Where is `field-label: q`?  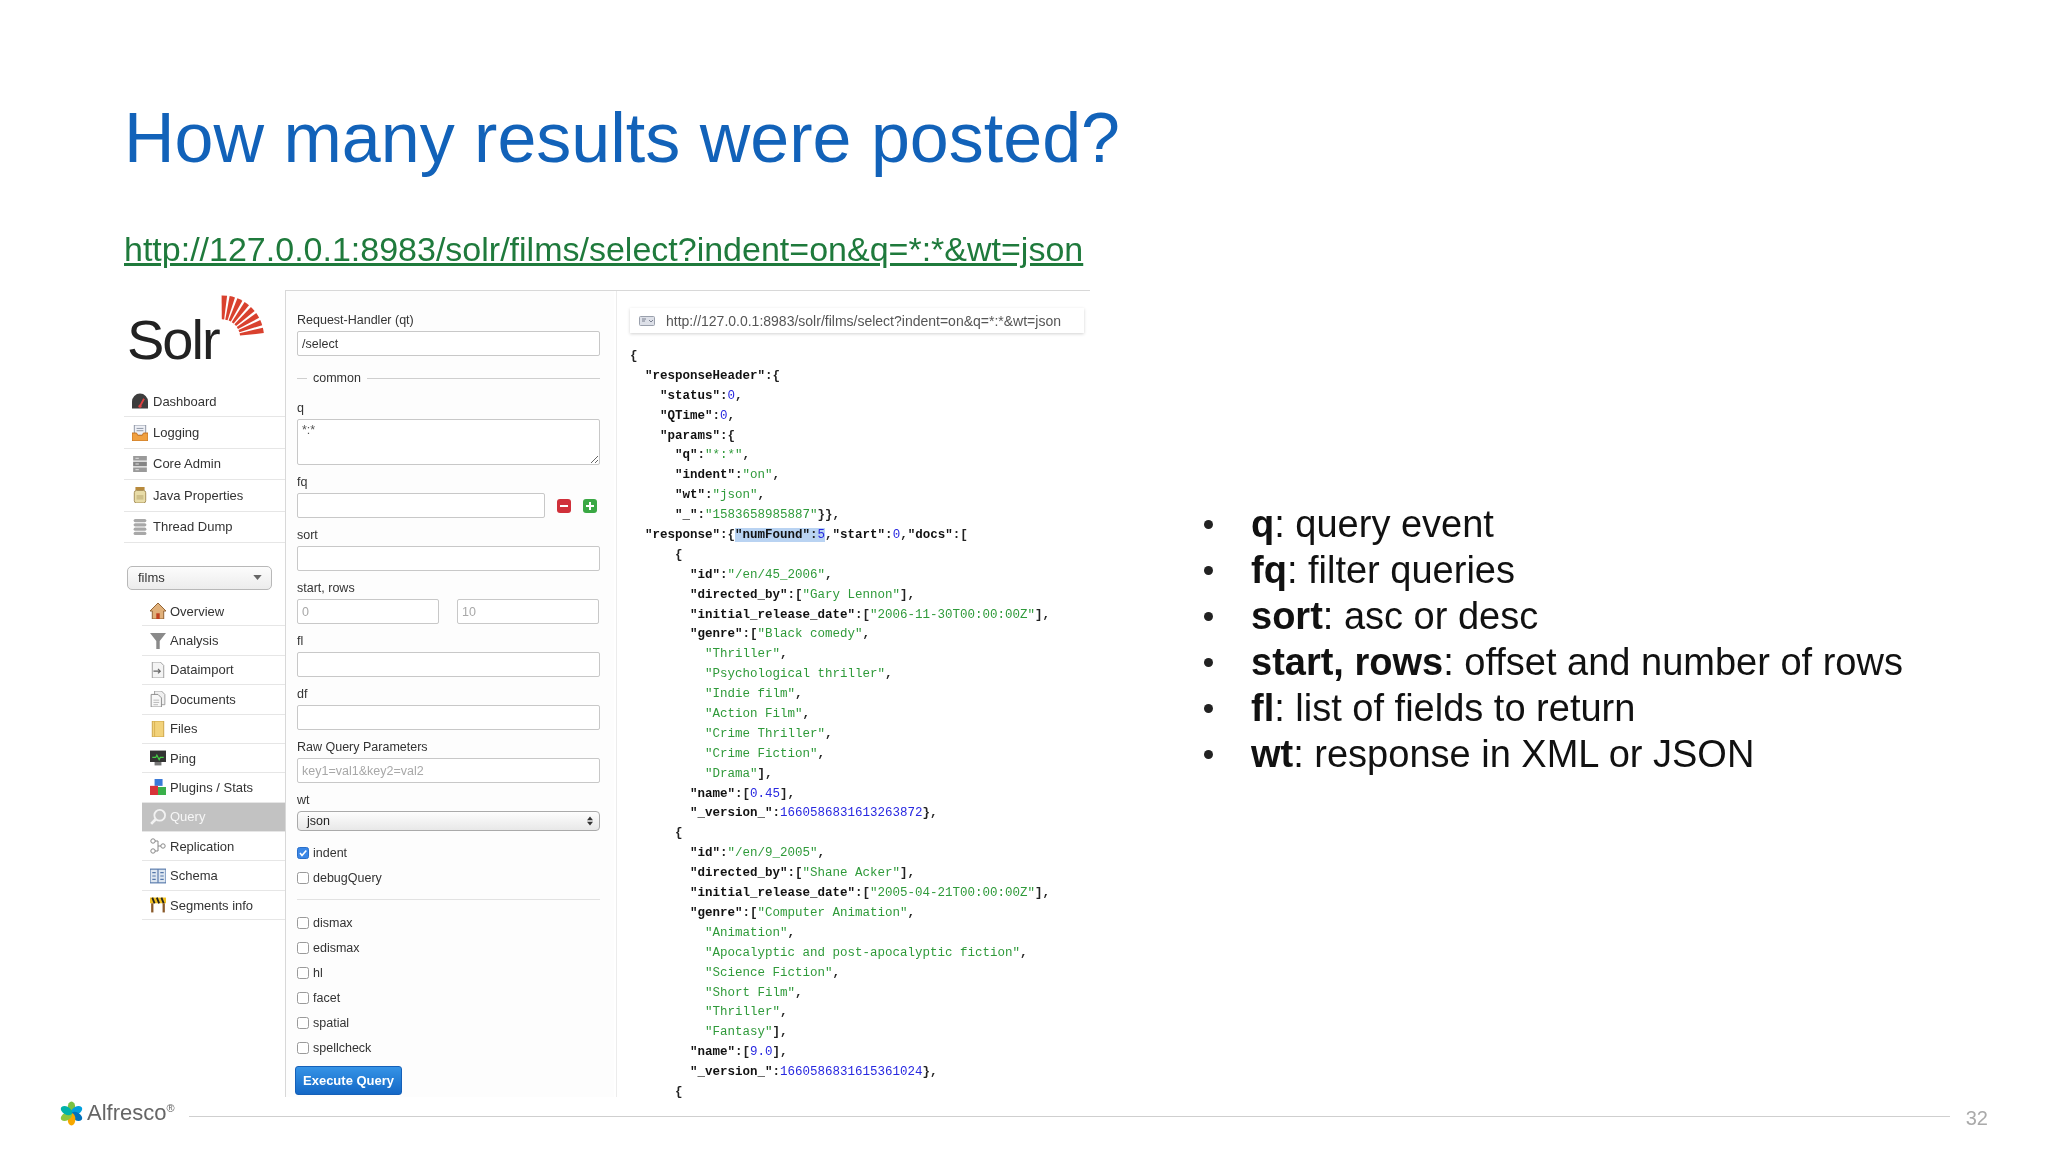
field-label: q is located at coordinates (300, 408).